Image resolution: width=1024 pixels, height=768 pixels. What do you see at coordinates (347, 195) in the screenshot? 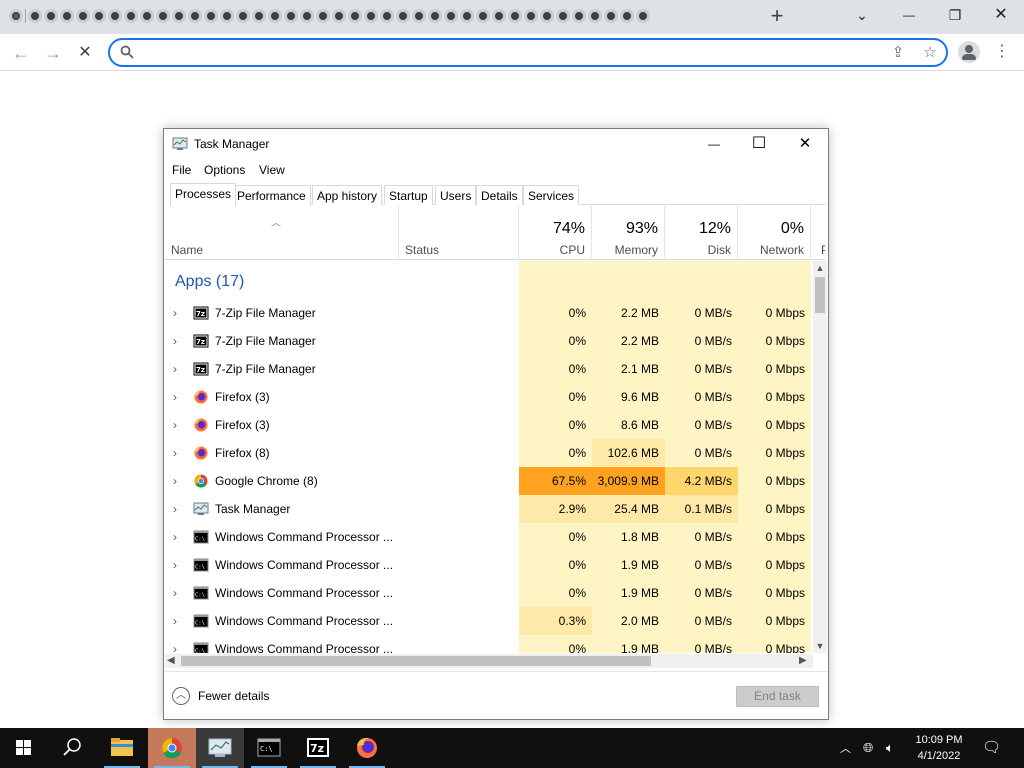
I see `tab-app-history: App history` at bounding box center [347, 195].